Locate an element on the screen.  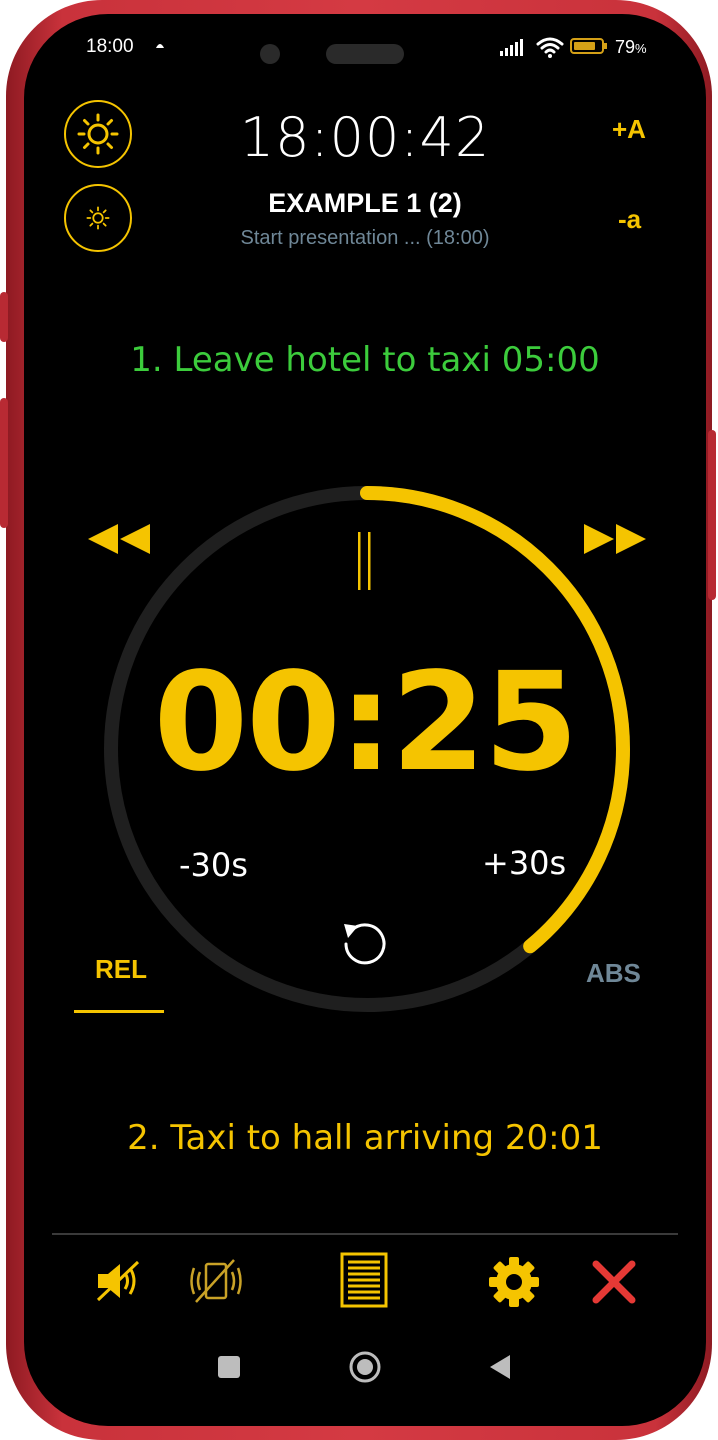
battery-level-fill is located at coordinates (584, 46).